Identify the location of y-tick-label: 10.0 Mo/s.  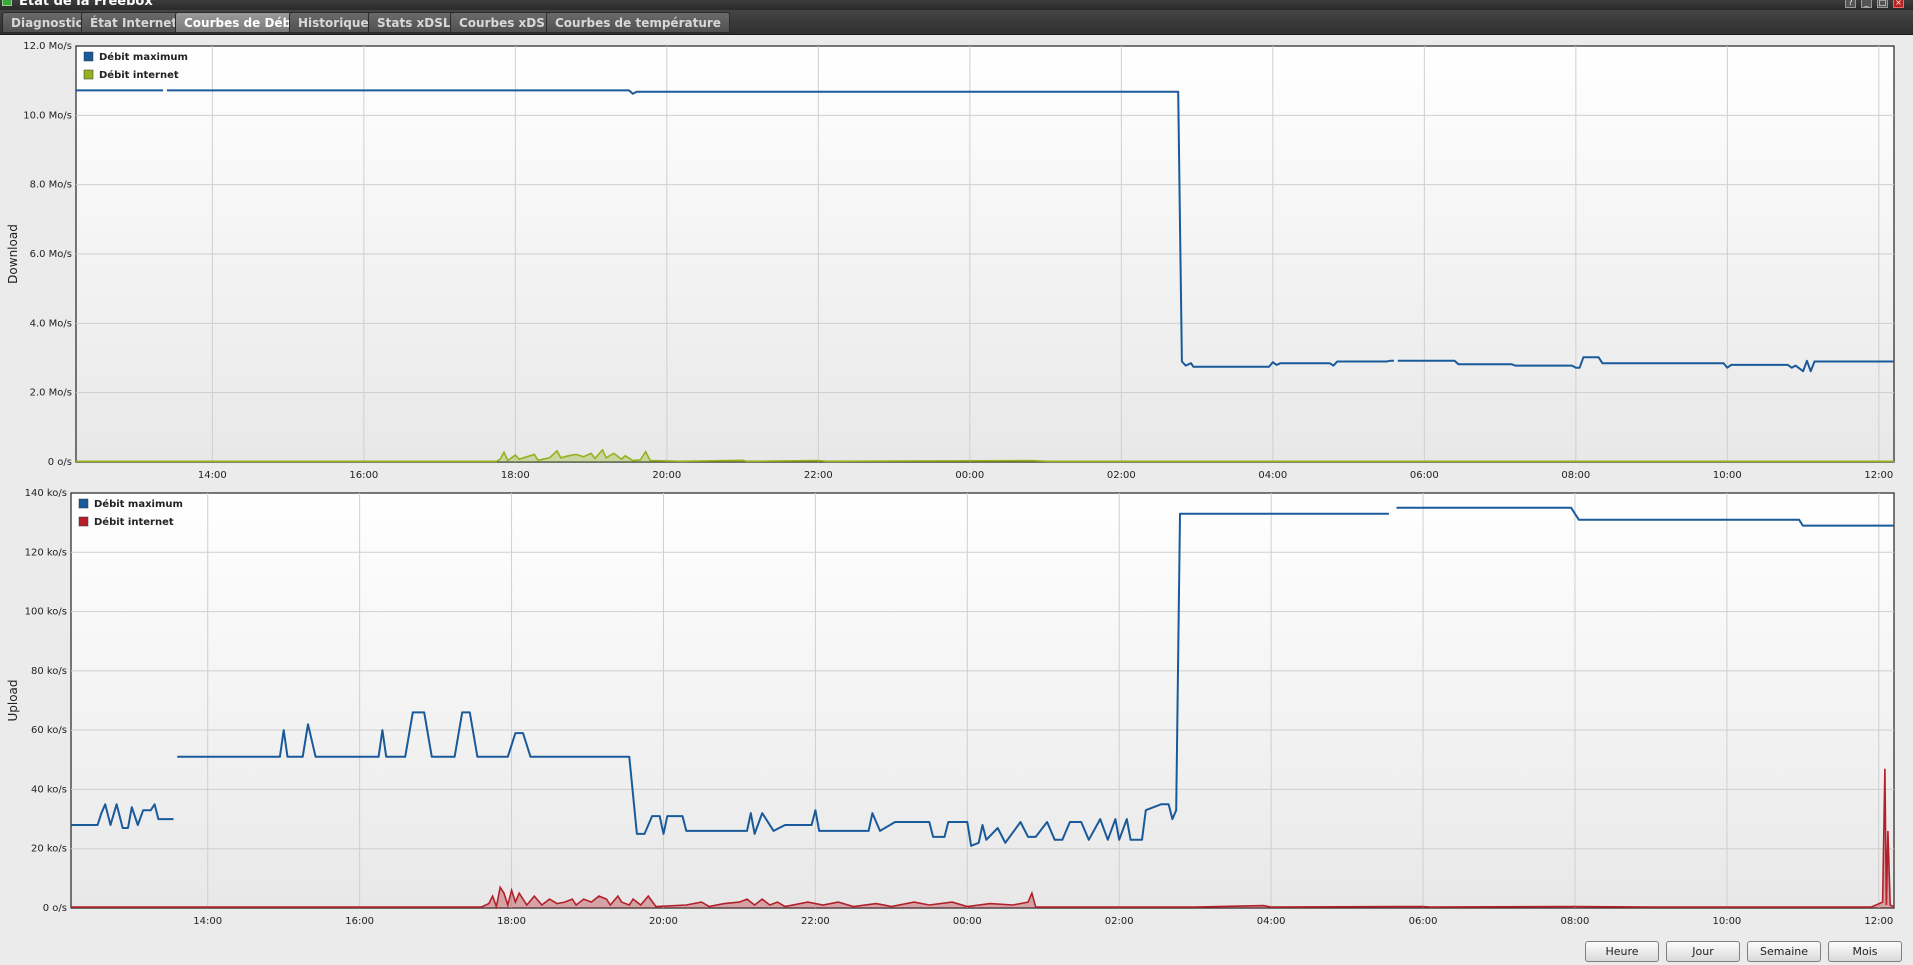
(47, 115).